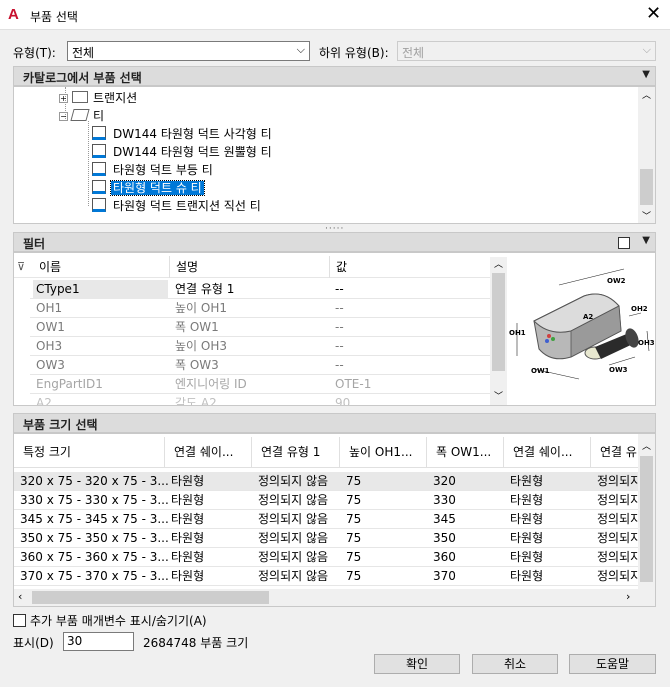  Describe the element at coordinates (60, 425) in the screenshot. I see `size-title: 부품 크기 선택` at that location.